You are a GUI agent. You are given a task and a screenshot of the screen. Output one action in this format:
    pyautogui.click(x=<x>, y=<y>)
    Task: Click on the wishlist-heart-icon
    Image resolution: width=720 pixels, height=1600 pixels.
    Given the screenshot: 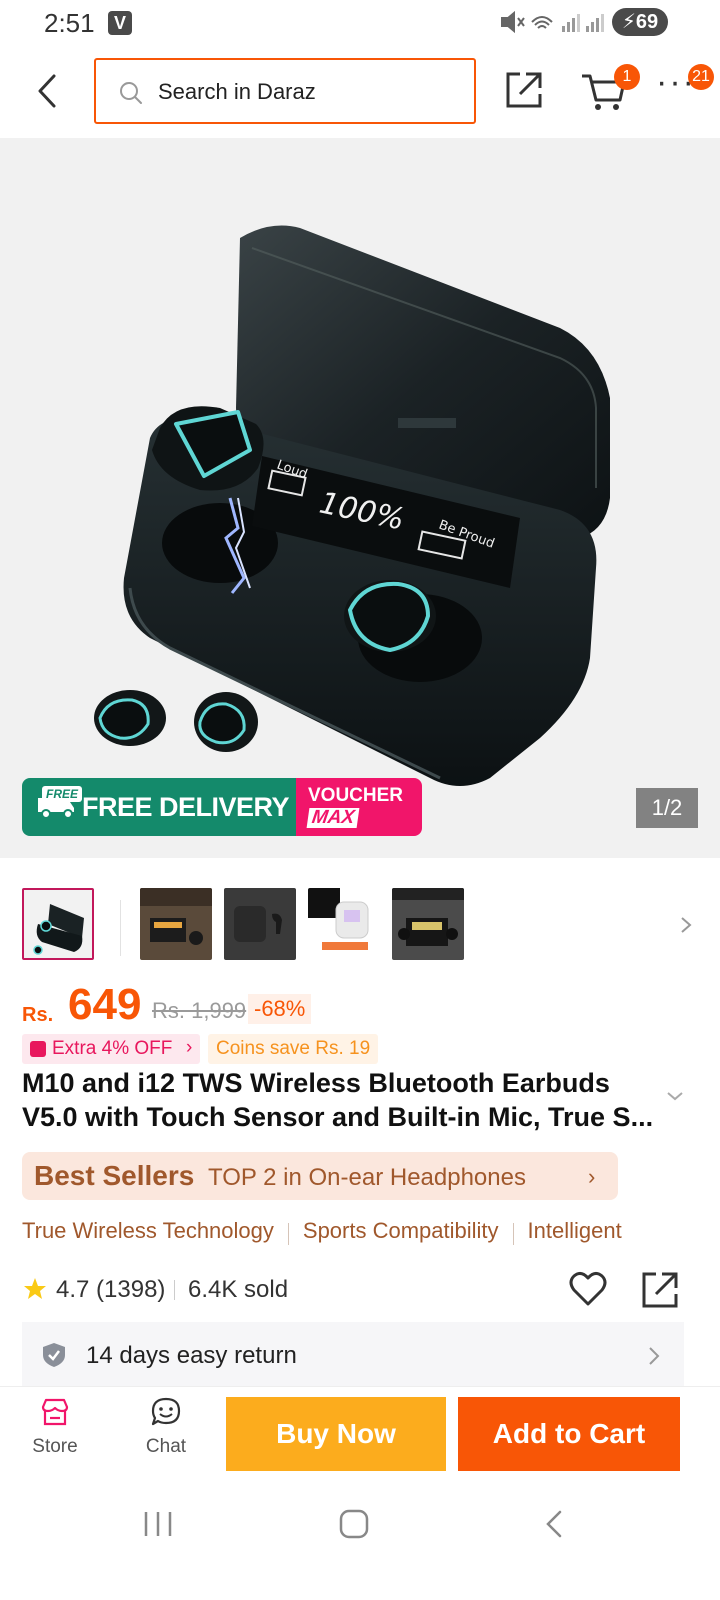 What is the action you would take?
    pyautogui.click(x=588, y=1289)
    